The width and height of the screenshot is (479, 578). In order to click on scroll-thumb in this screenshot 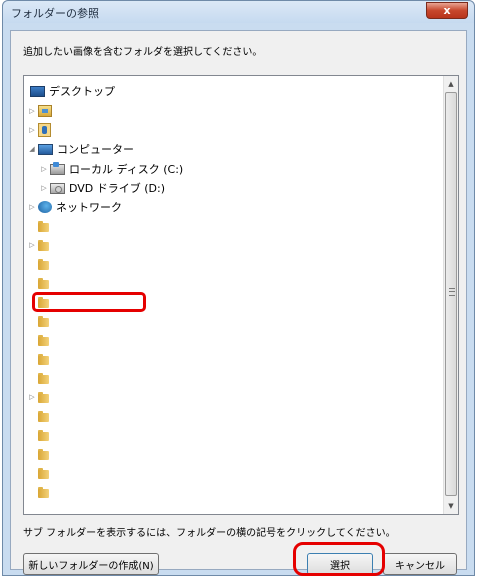, I will do `click(451, 294)`.